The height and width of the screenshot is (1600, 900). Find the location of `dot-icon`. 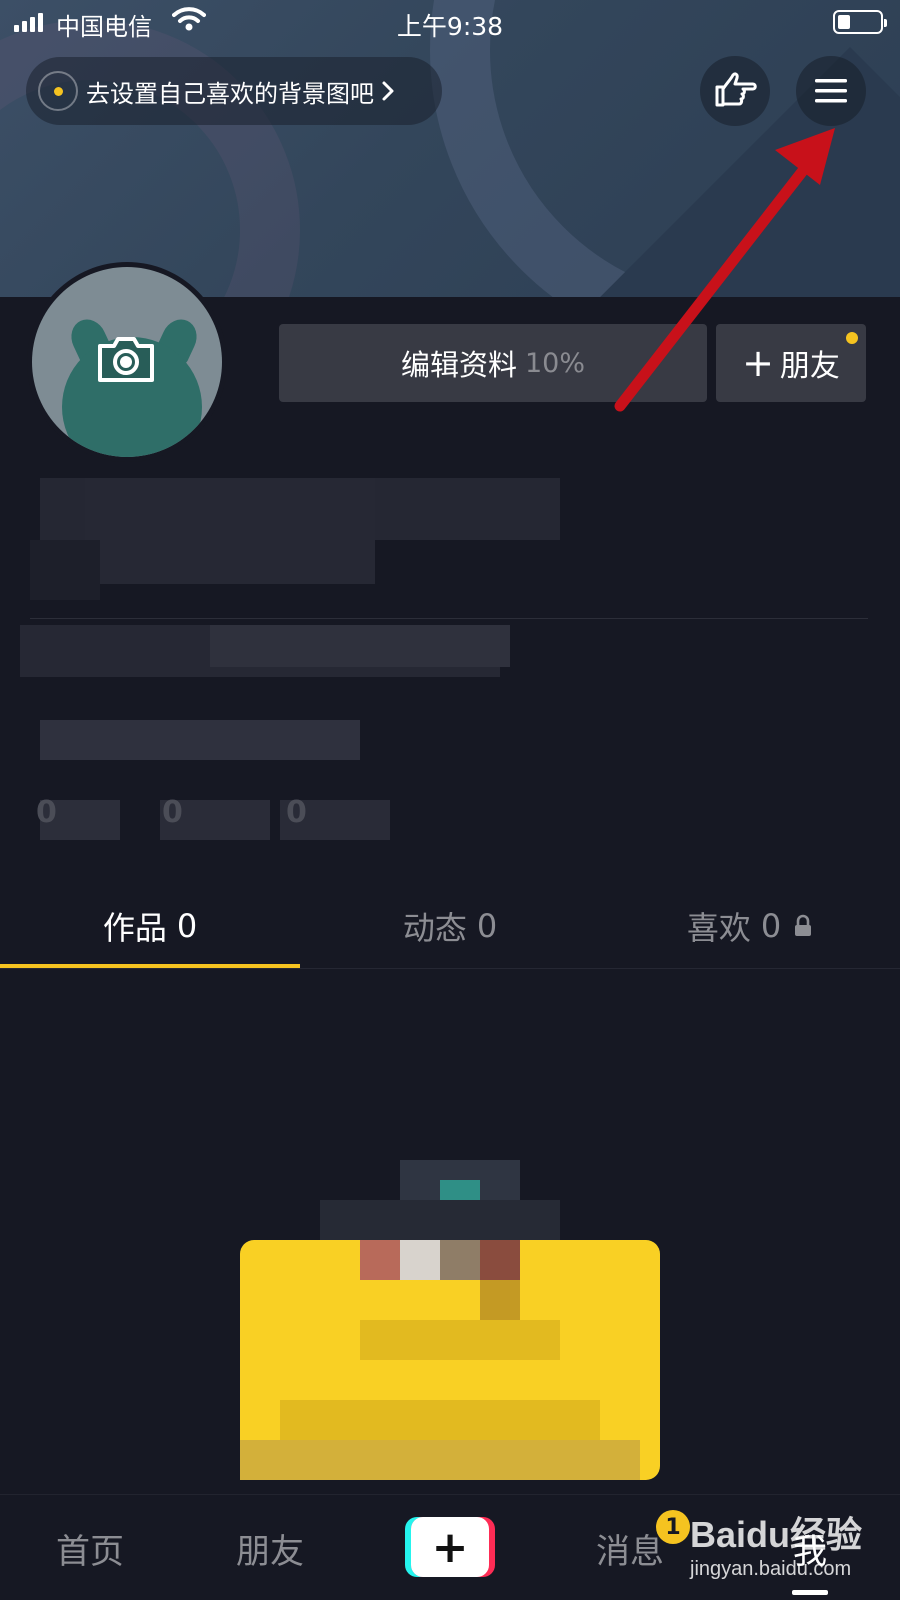

dot-icon is located at coordinates (58, 91).